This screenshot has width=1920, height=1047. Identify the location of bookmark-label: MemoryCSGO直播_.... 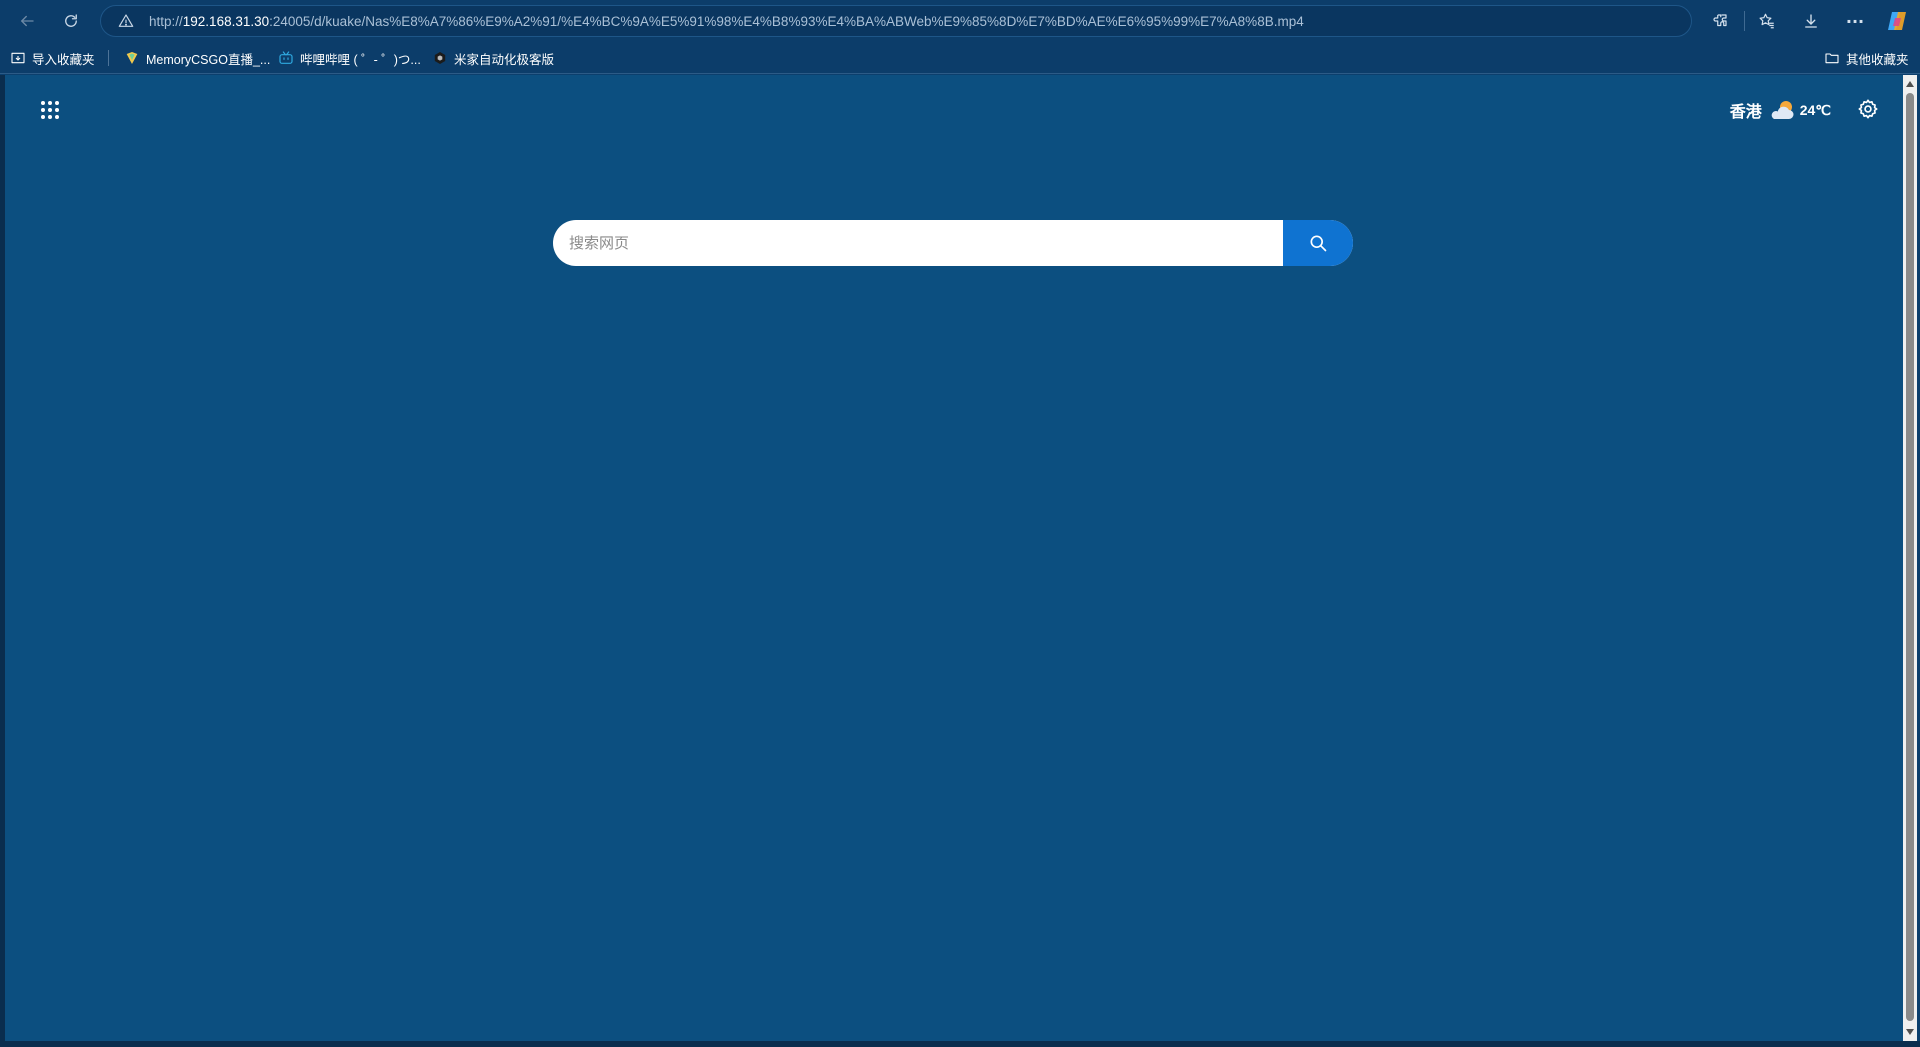
(208, 59).